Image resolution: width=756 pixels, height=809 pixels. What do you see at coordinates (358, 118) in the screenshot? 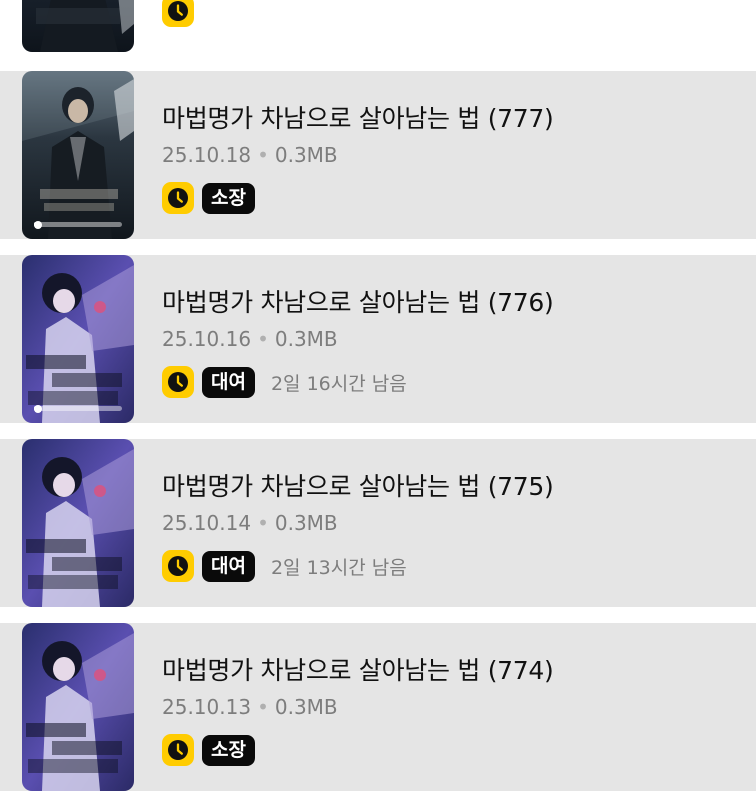
I see `episode-title: 마법명가 차남으로 살아남는 법 (777)` at bounding box center [358, 118].